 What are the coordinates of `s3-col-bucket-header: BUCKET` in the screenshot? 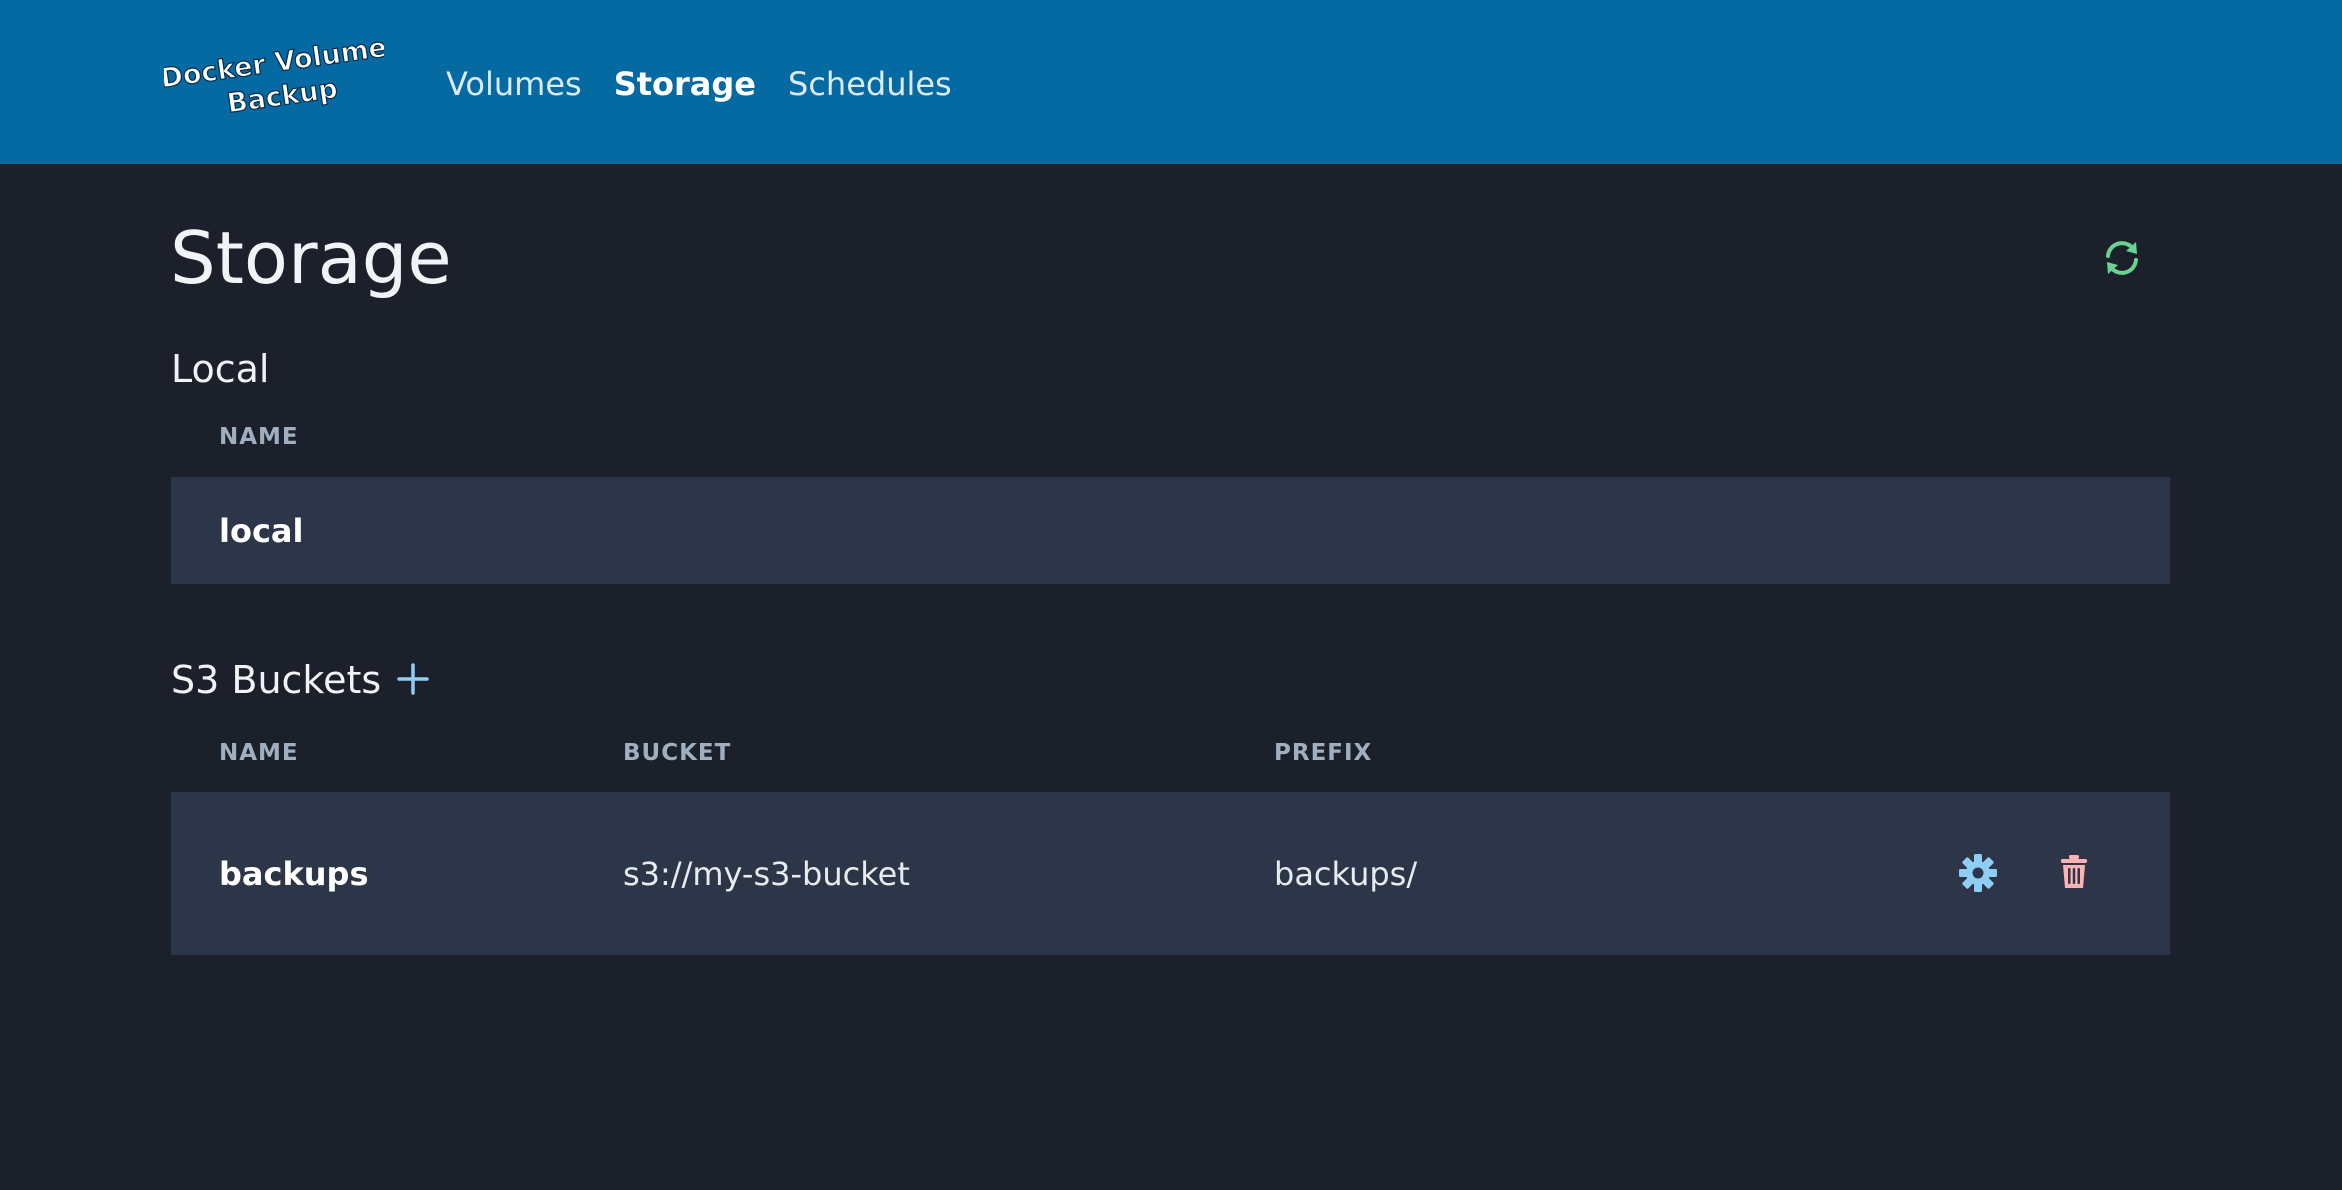 It's located at (677, 753).